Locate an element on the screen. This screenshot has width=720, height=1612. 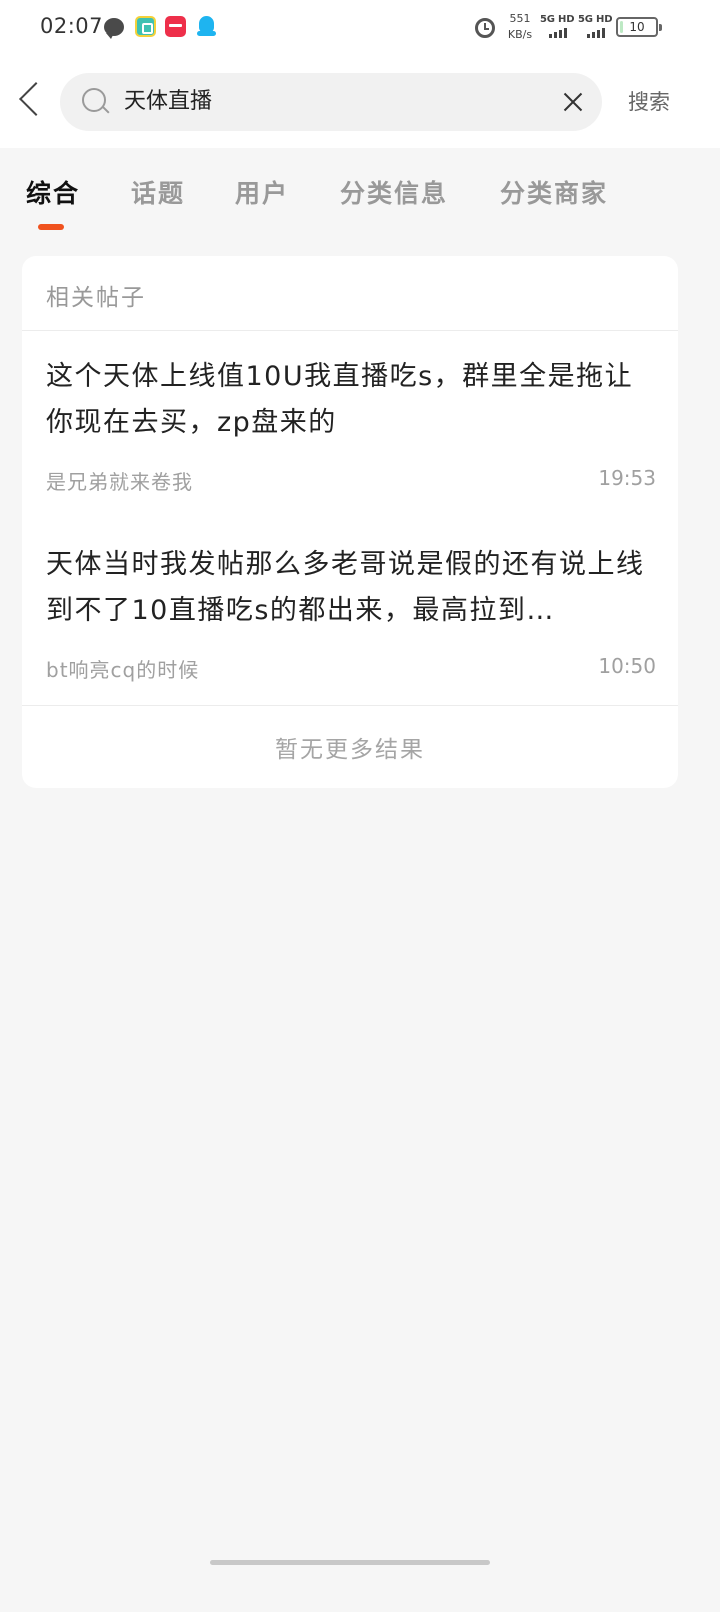
battery-icon: 10 is located at coordinates (639, 27).